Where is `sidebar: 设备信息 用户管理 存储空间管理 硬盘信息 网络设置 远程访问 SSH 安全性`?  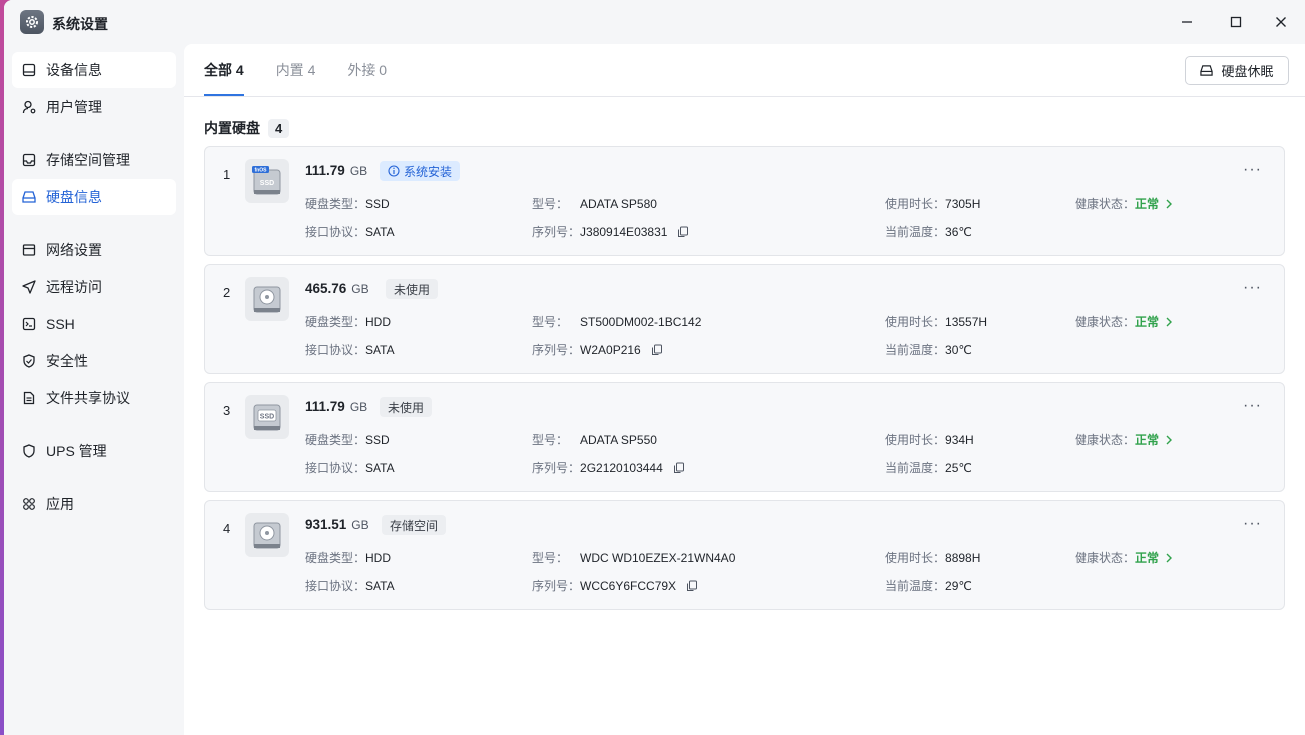
sidebar: 设备信息 用户管理 存储空间管理 硬盘信息 网络设置 远程访问 SSH 安全性 is located at coordinates (94, 389).